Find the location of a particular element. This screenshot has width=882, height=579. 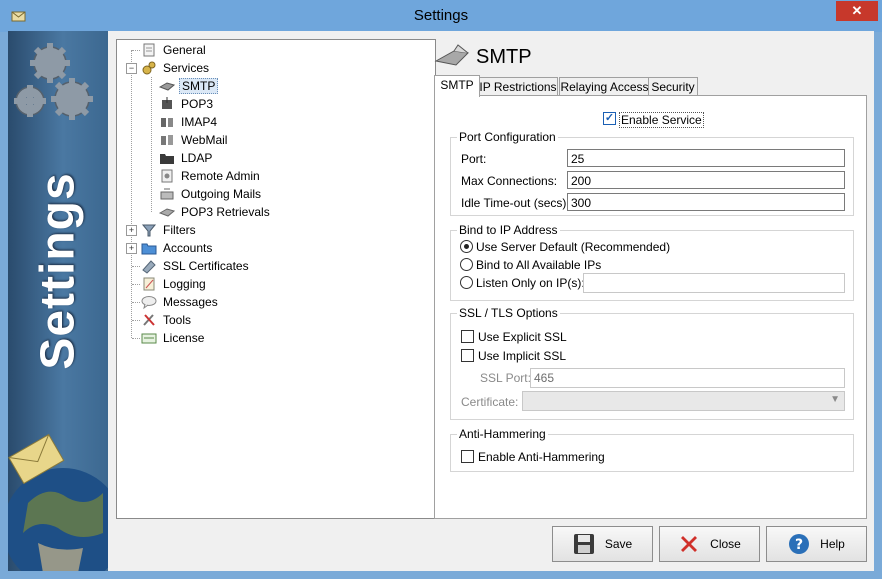

accounts-expander: + is located at coordinates (131, 248).